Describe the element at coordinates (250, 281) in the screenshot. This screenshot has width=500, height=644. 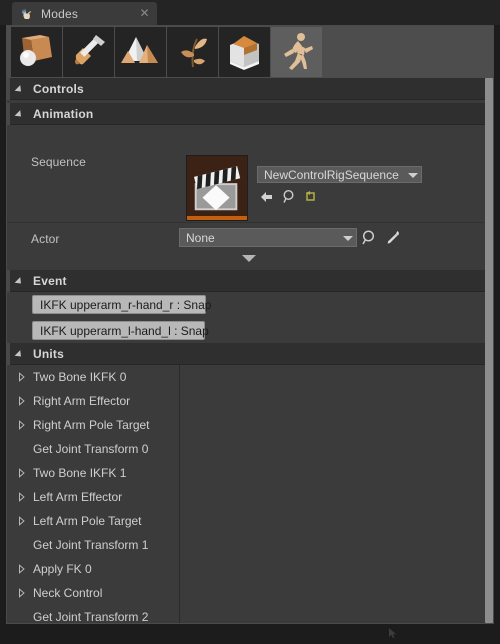
I see `section-header-event: Event` at that location.